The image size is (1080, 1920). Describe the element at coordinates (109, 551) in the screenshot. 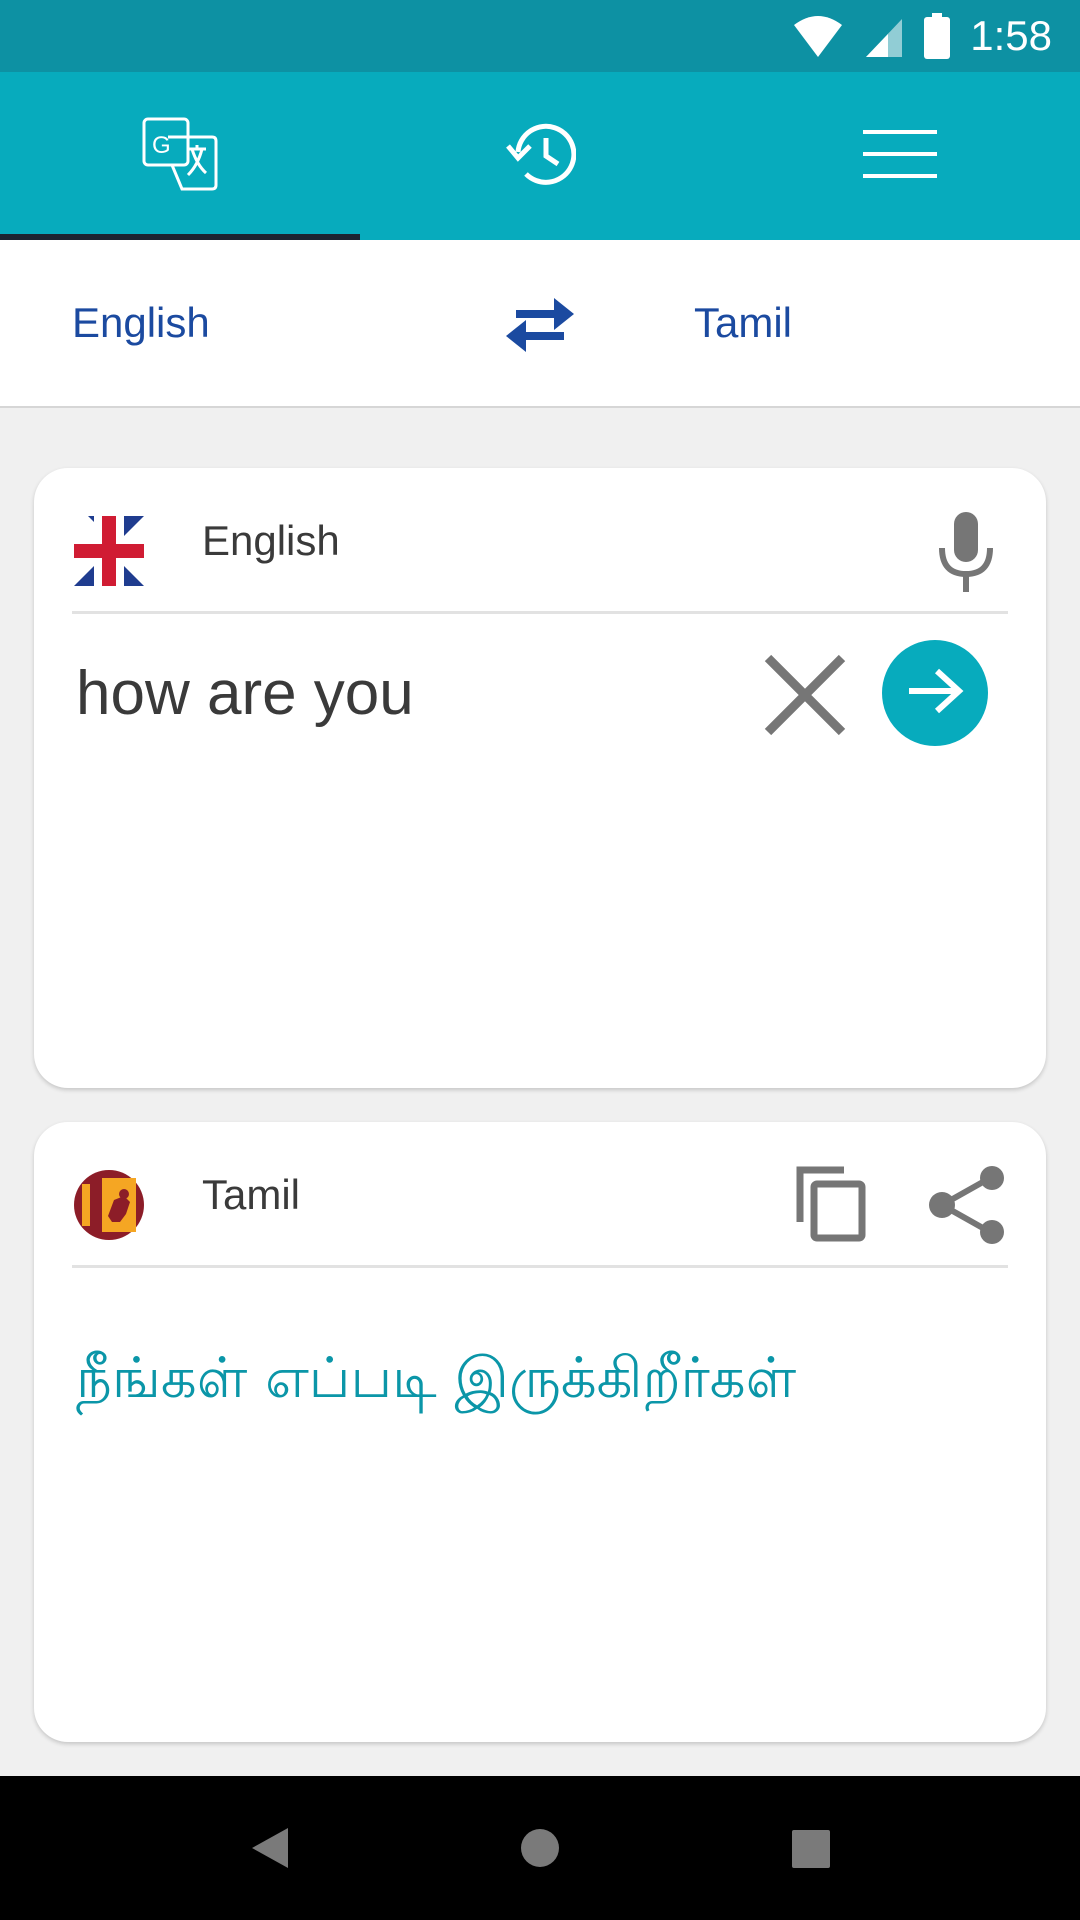

I see `uk-flag-icon` at that location.